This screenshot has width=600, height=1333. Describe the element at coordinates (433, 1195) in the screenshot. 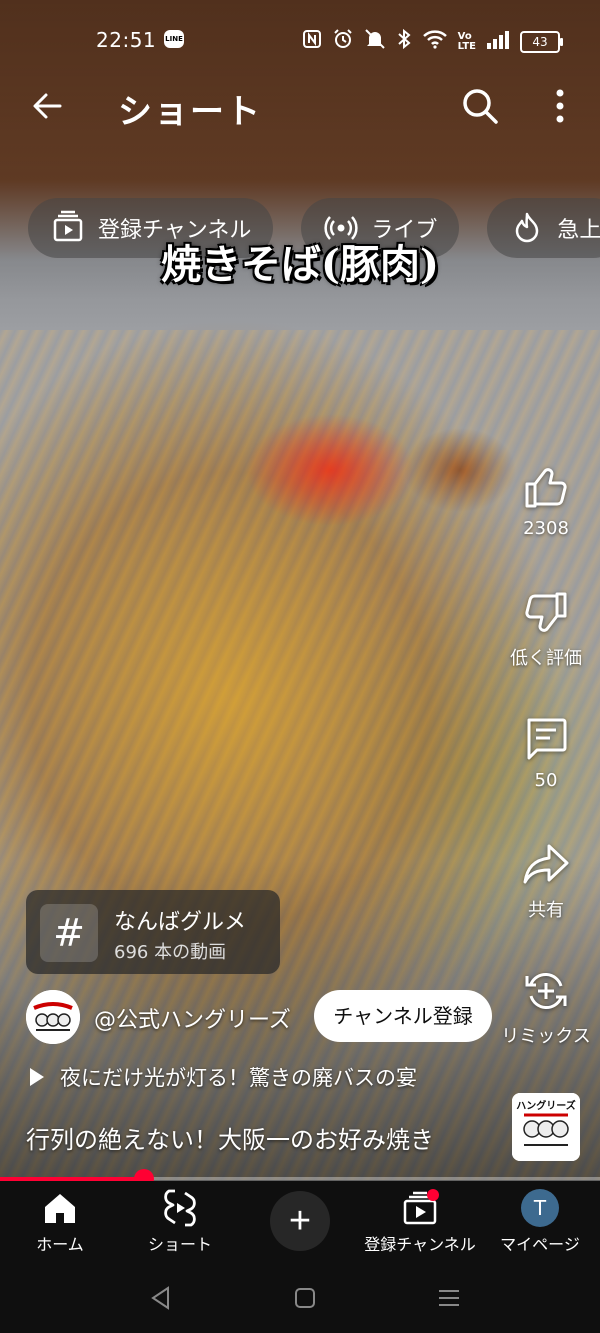

I see `notification-dot` at that location.